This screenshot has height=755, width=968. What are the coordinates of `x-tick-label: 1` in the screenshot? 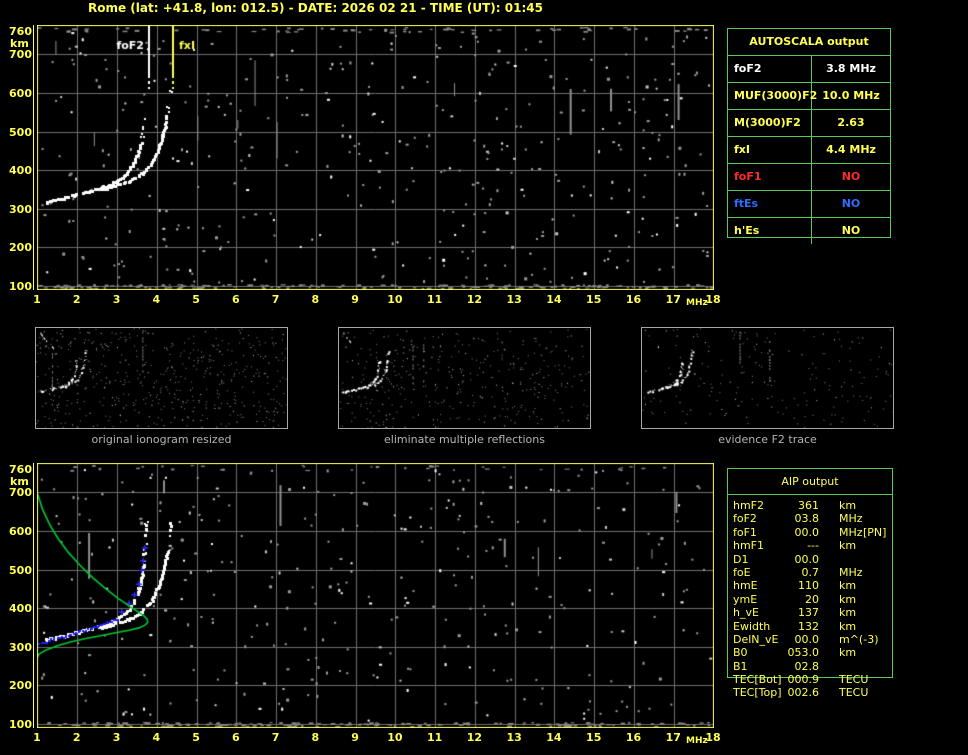 It's located at (37, 737).